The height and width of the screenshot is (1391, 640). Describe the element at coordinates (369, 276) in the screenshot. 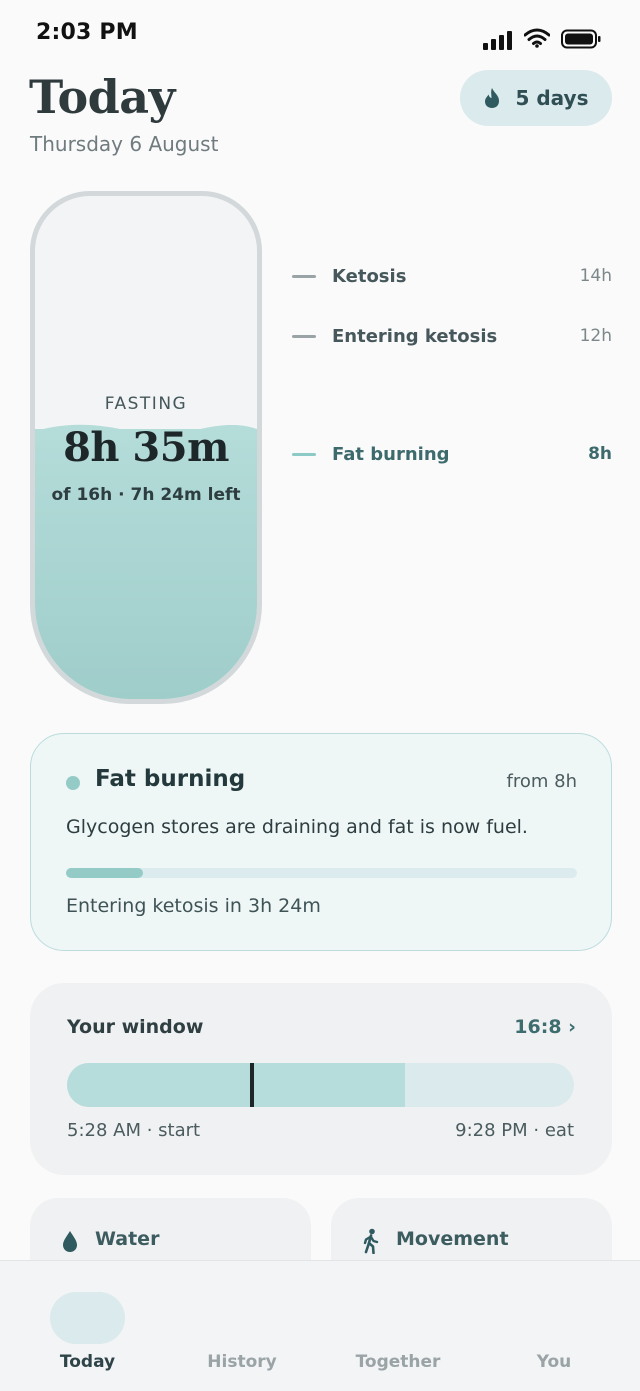

I see `stage-name: Ketosis` at that location.